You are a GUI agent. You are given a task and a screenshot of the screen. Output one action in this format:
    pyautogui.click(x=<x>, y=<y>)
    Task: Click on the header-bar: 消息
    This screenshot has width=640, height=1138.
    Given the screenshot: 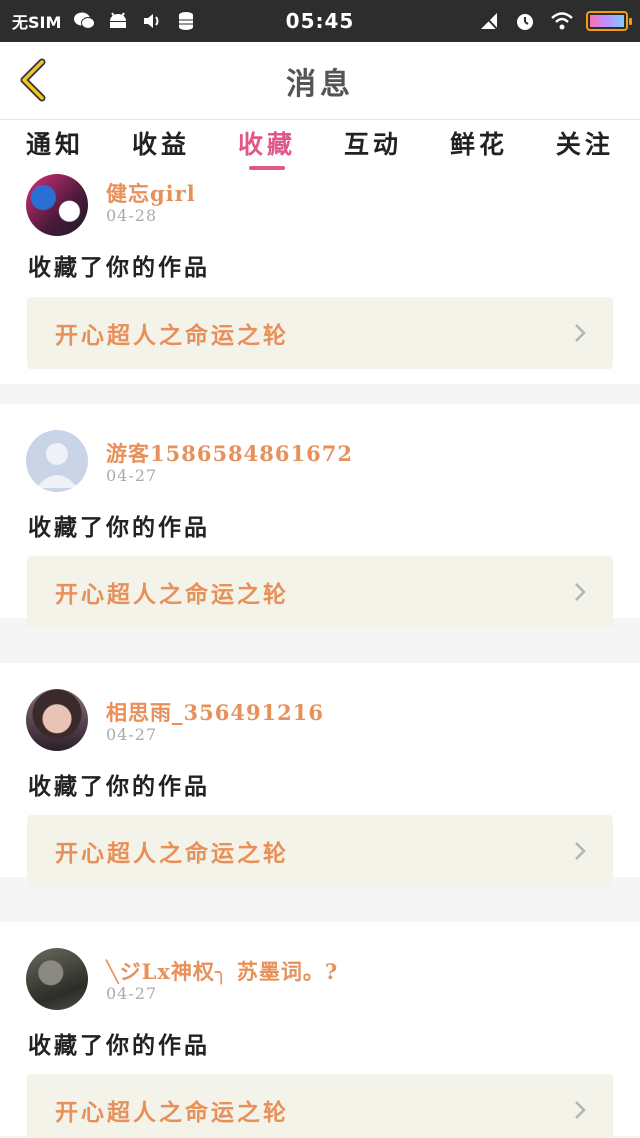 What is the action you would take?
    pyautogui.click(x=320, y=81)
    